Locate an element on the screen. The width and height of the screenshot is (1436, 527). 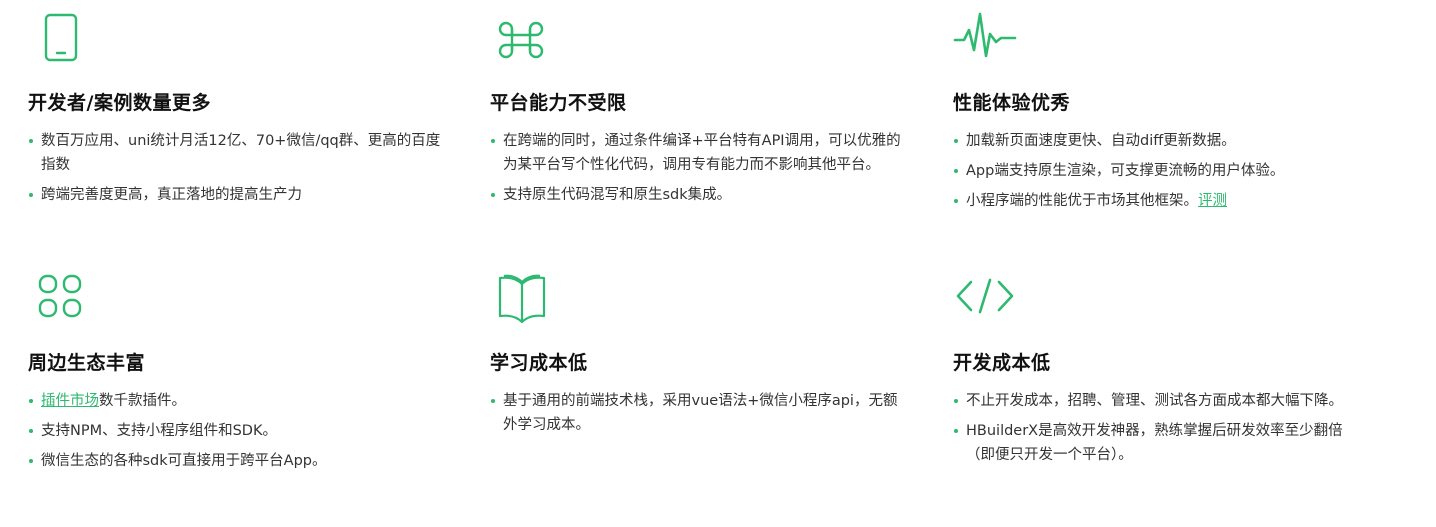
list-item: 跨端完善度更高，真正落地的提高生产力 is located at coordinates (235, 195).